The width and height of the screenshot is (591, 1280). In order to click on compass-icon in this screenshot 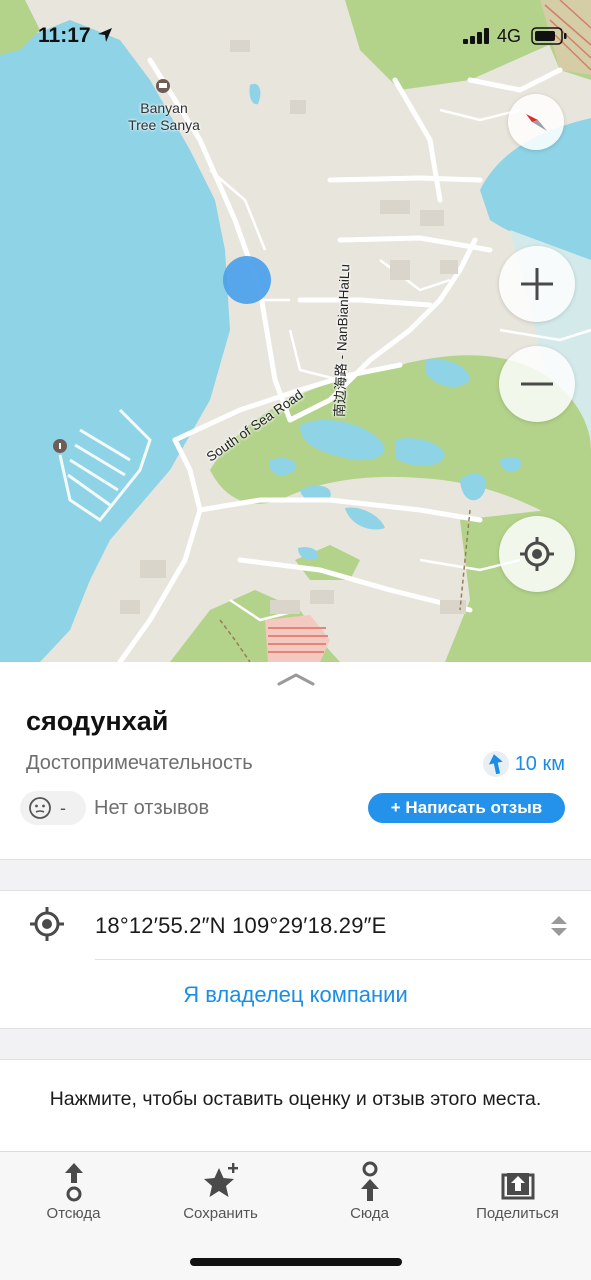, I will do `click(536, 122)`.